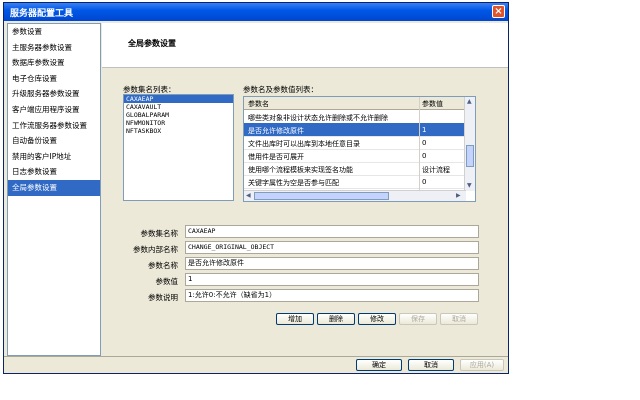 This screenshot has height=400, width=640. I want to click on footer-divider, so click(256, 356).